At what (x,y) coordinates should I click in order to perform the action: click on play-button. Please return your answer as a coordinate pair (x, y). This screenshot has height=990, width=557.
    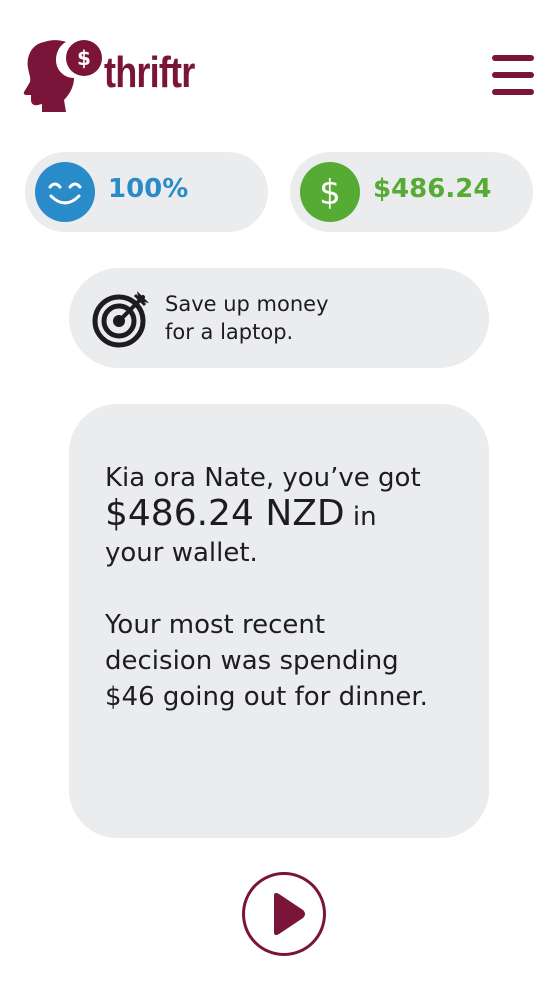
    Looking at the image, I should click on (284, 914).